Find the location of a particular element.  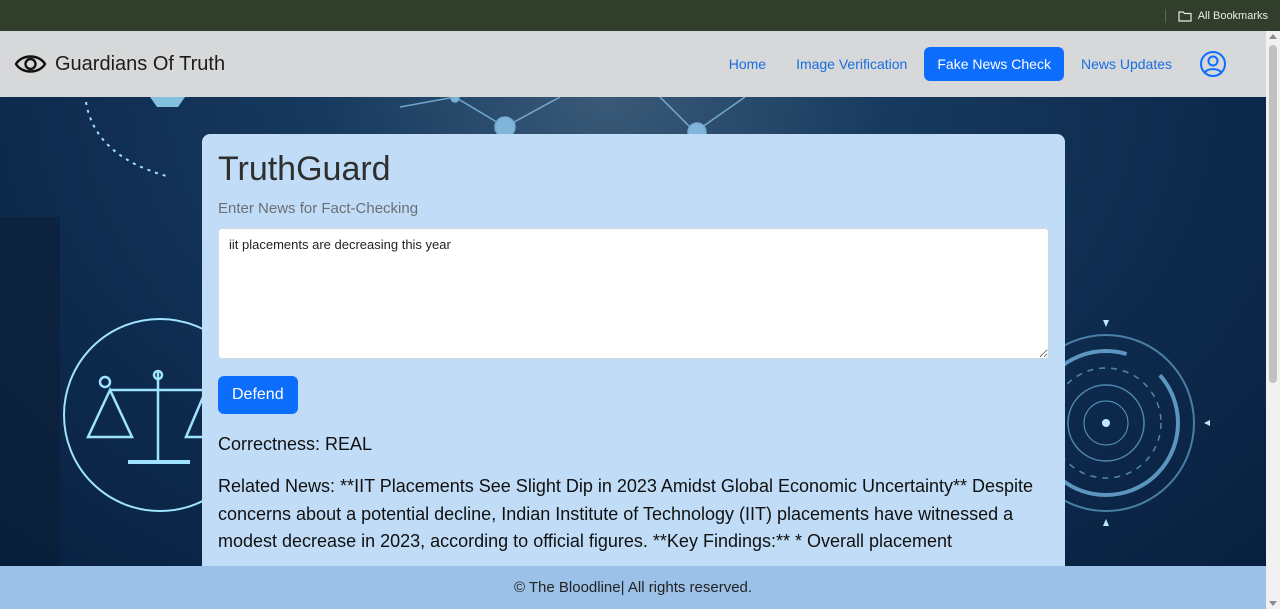

scroll-down-arrow-icon is located at coordinates (1273, 603).